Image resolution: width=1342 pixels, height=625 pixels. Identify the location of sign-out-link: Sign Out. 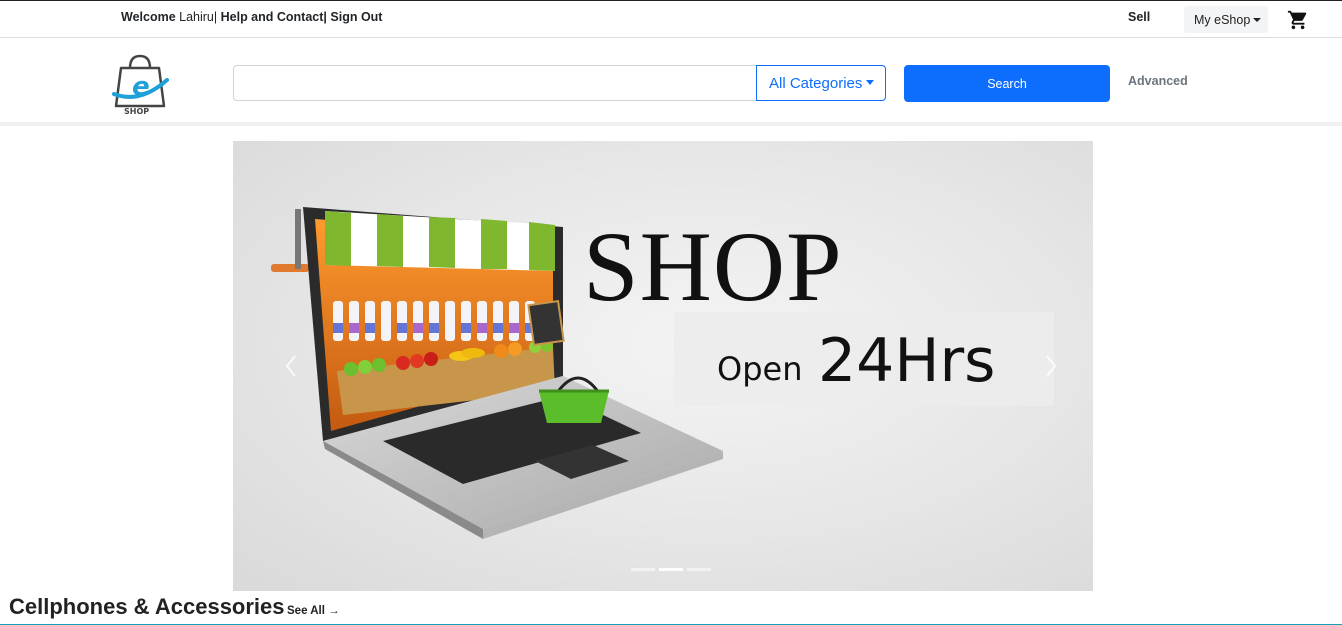
(356, 17).